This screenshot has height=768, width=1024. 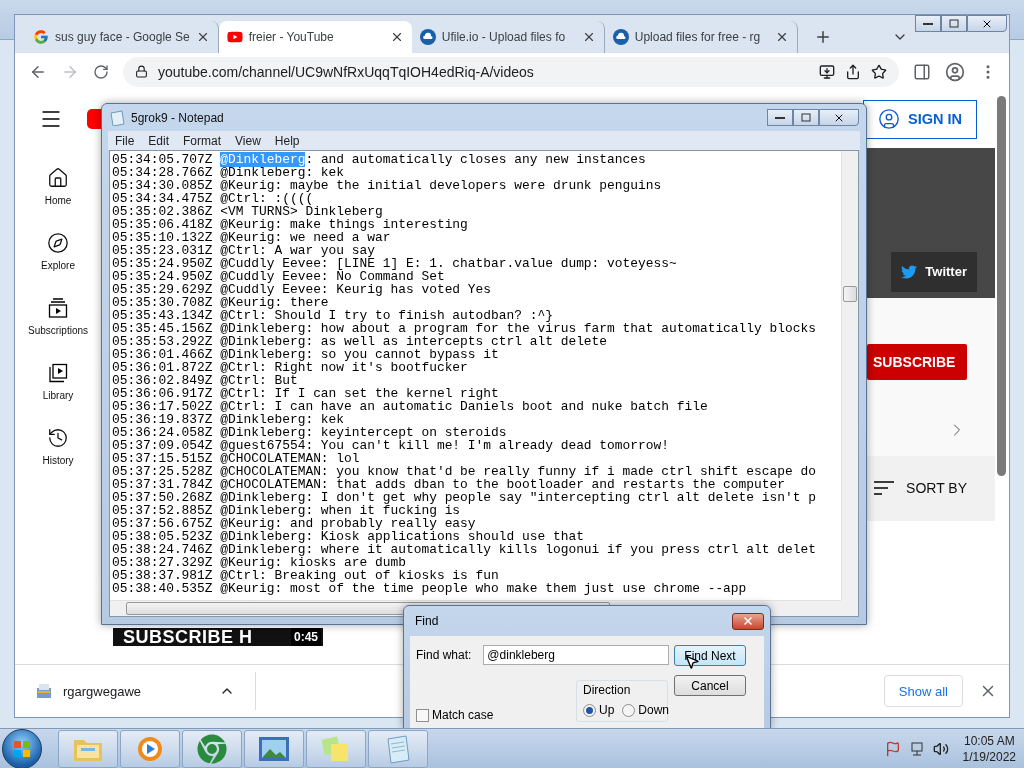 I want to click on subscriptions-icon, so click(x=58, y=307).